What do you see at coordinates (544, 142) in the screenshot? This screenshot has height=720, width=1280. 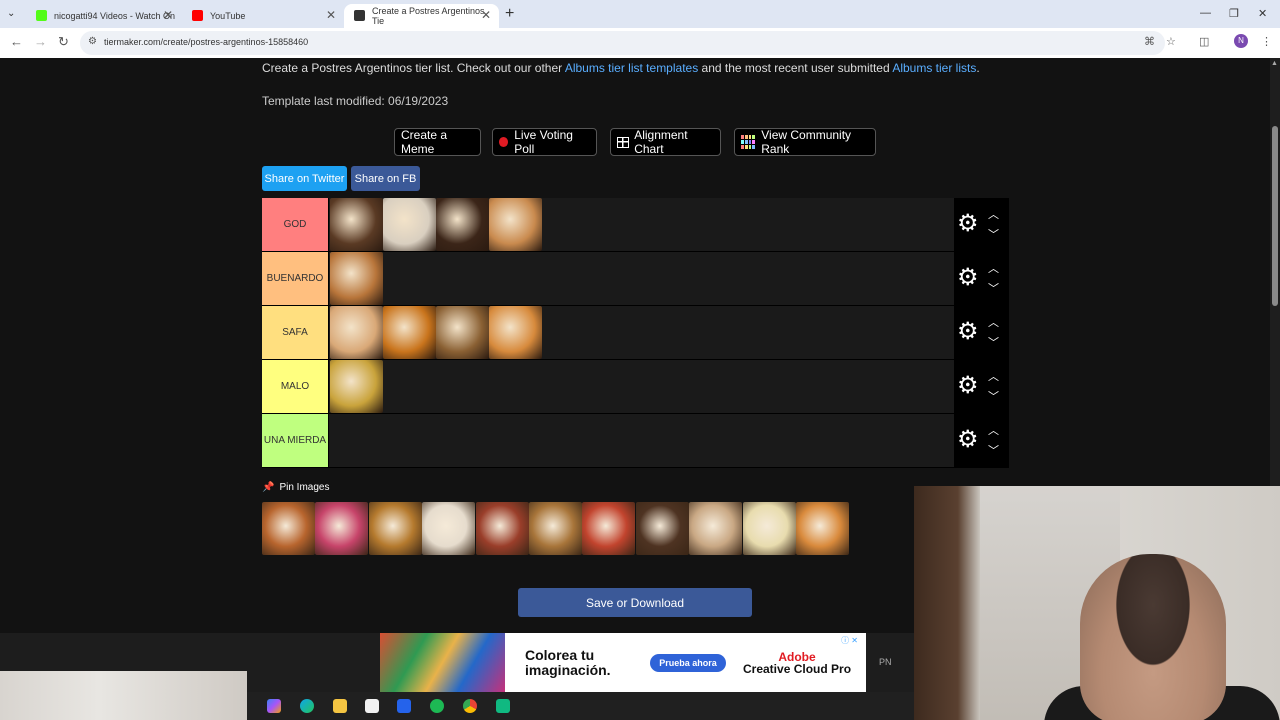 I see `live-voting-poll-button: Live Voting Poll` at bounding box center [544, 142].